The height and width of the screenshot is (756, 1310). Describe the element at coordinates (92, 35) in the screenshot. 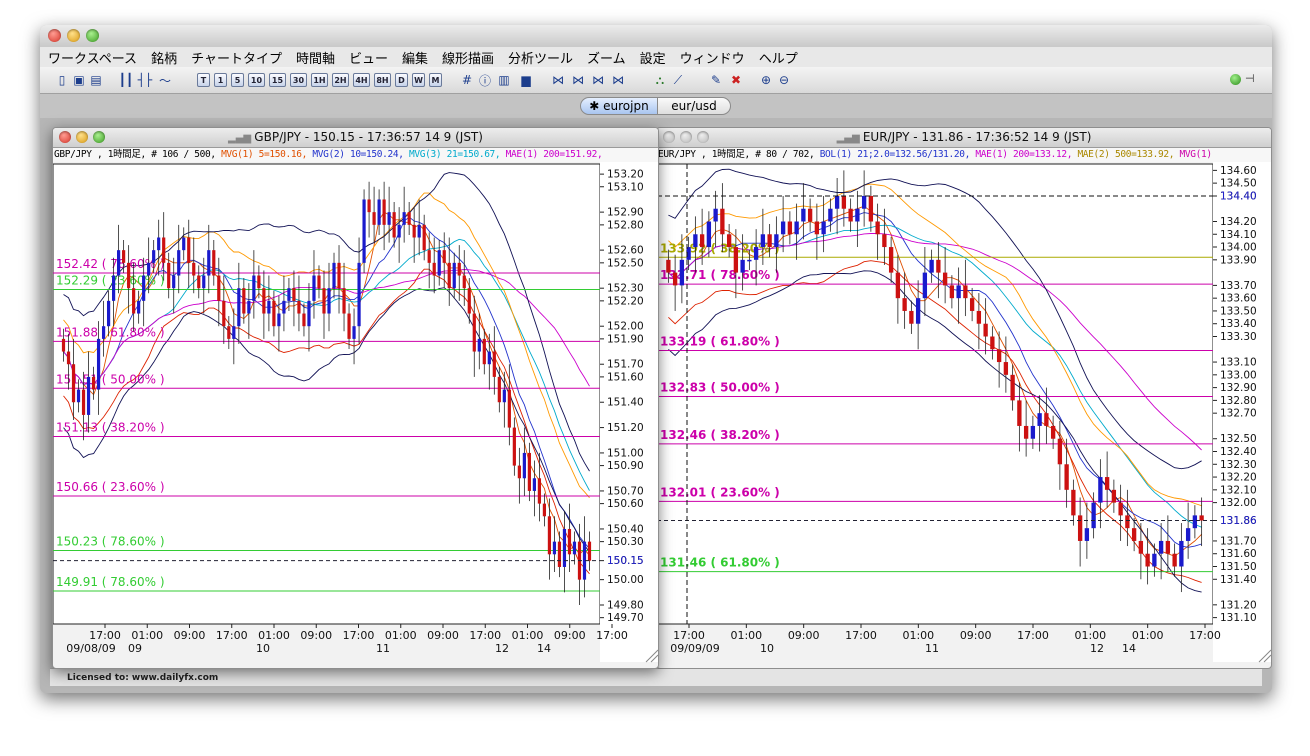

I see `zoom-button` at that location.